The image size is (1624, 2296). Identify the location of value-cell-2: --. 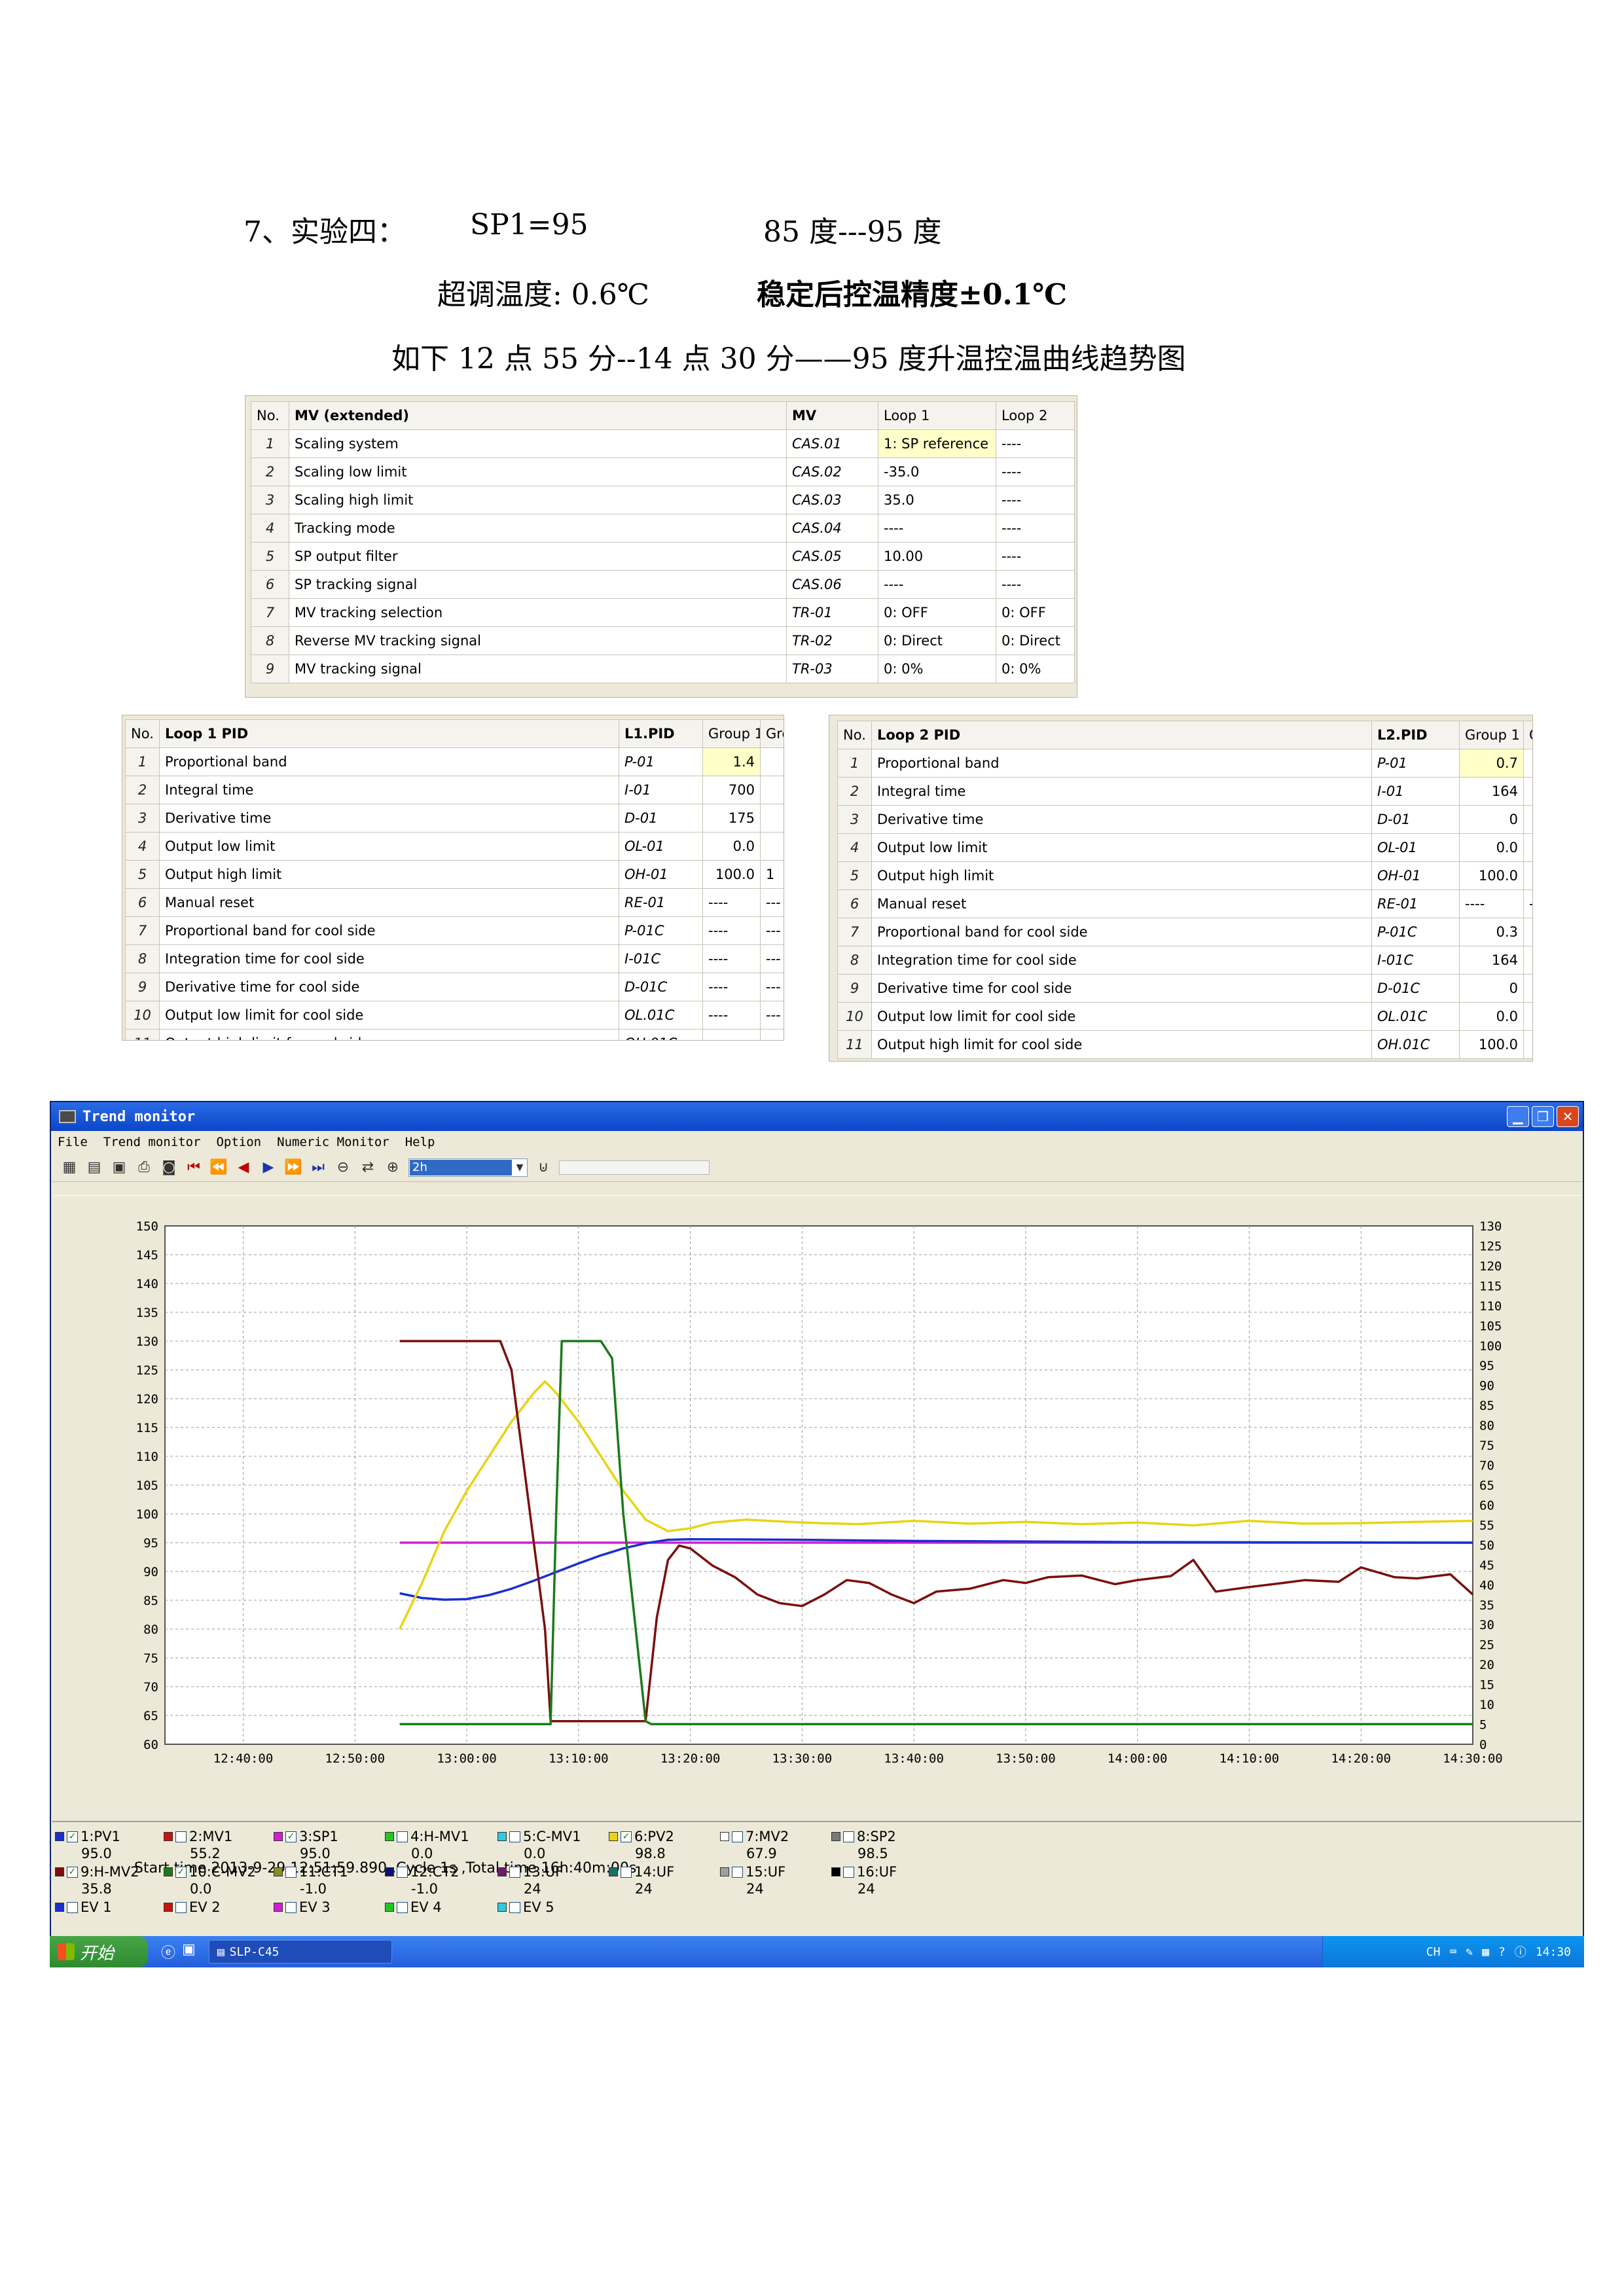
(1527, 903).